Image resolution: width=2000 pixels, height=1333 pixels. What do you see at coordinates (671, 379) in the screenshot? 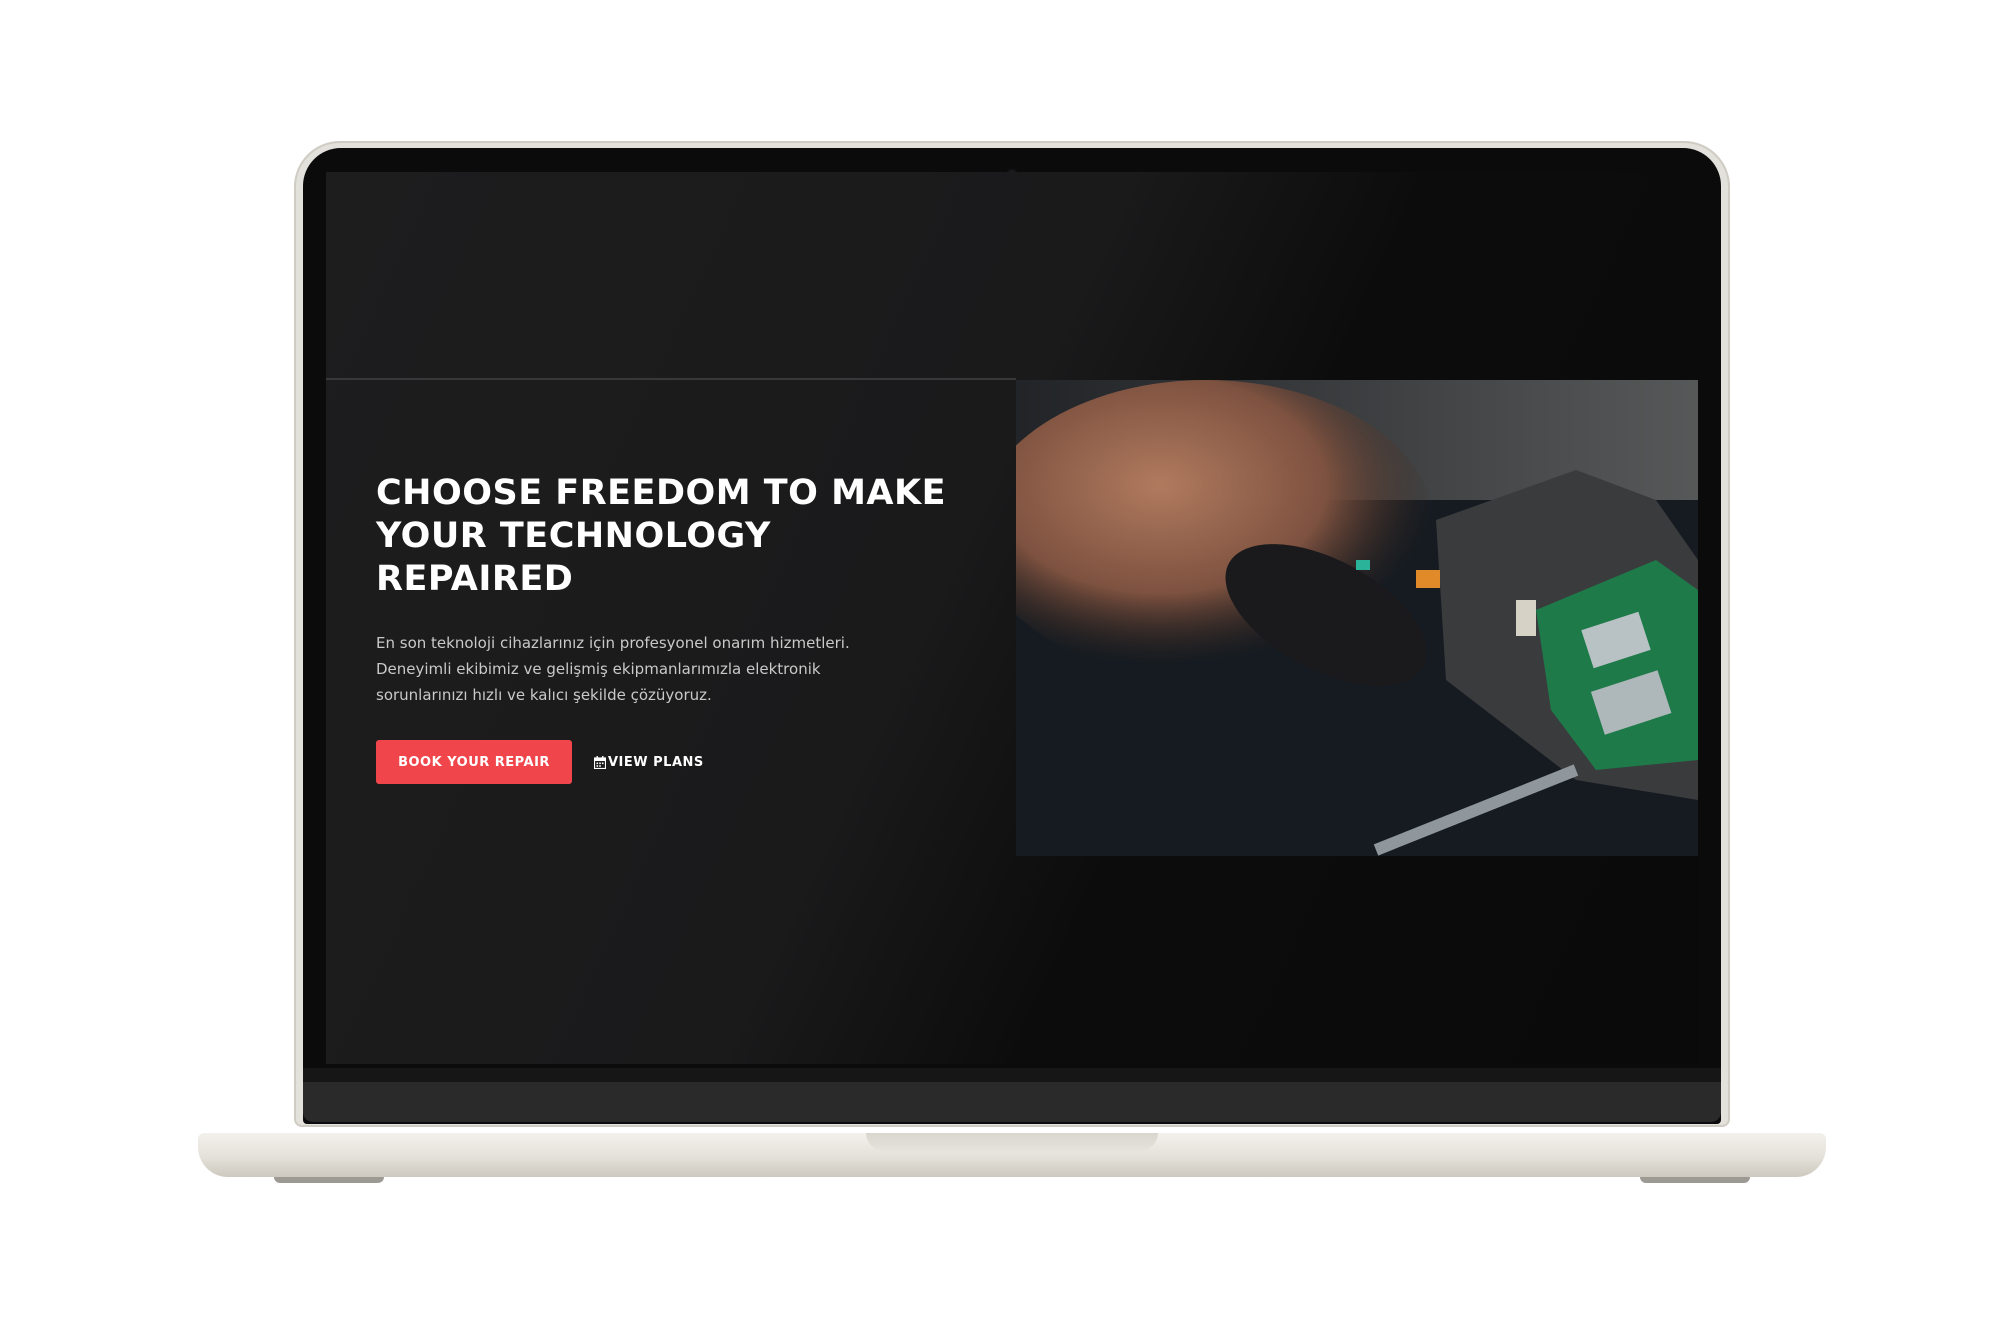
I see `header-divider` at bounding box center [671, 379].